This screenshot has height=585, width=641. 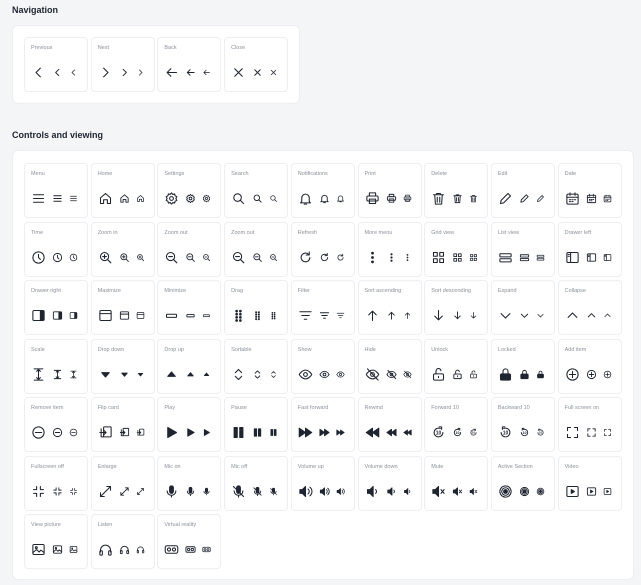 What do you see at coordinates (122, 424) in the screenshot?
I see `icon-card-flip-card: Flip card` at bounding box center [122, 424].